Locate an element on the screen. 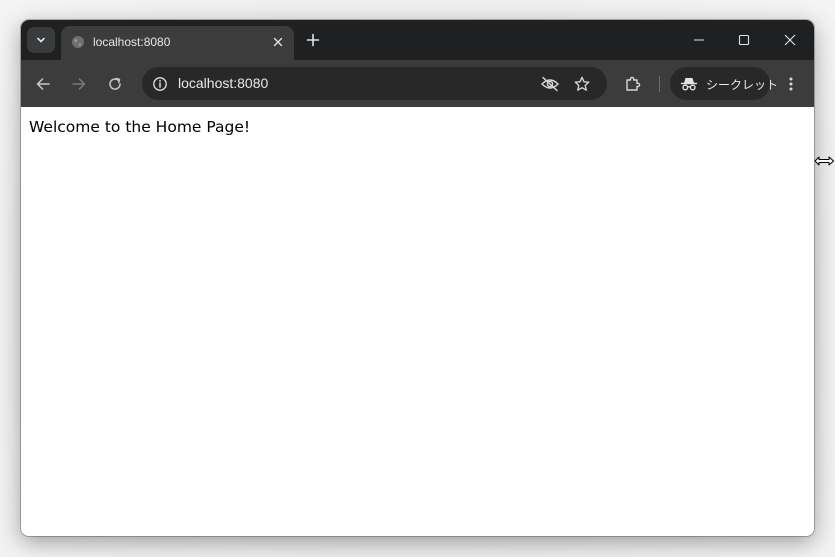 The width and height of the screenshot is (835, 557). arrow-right-icon is located at coordinates (79, 84).